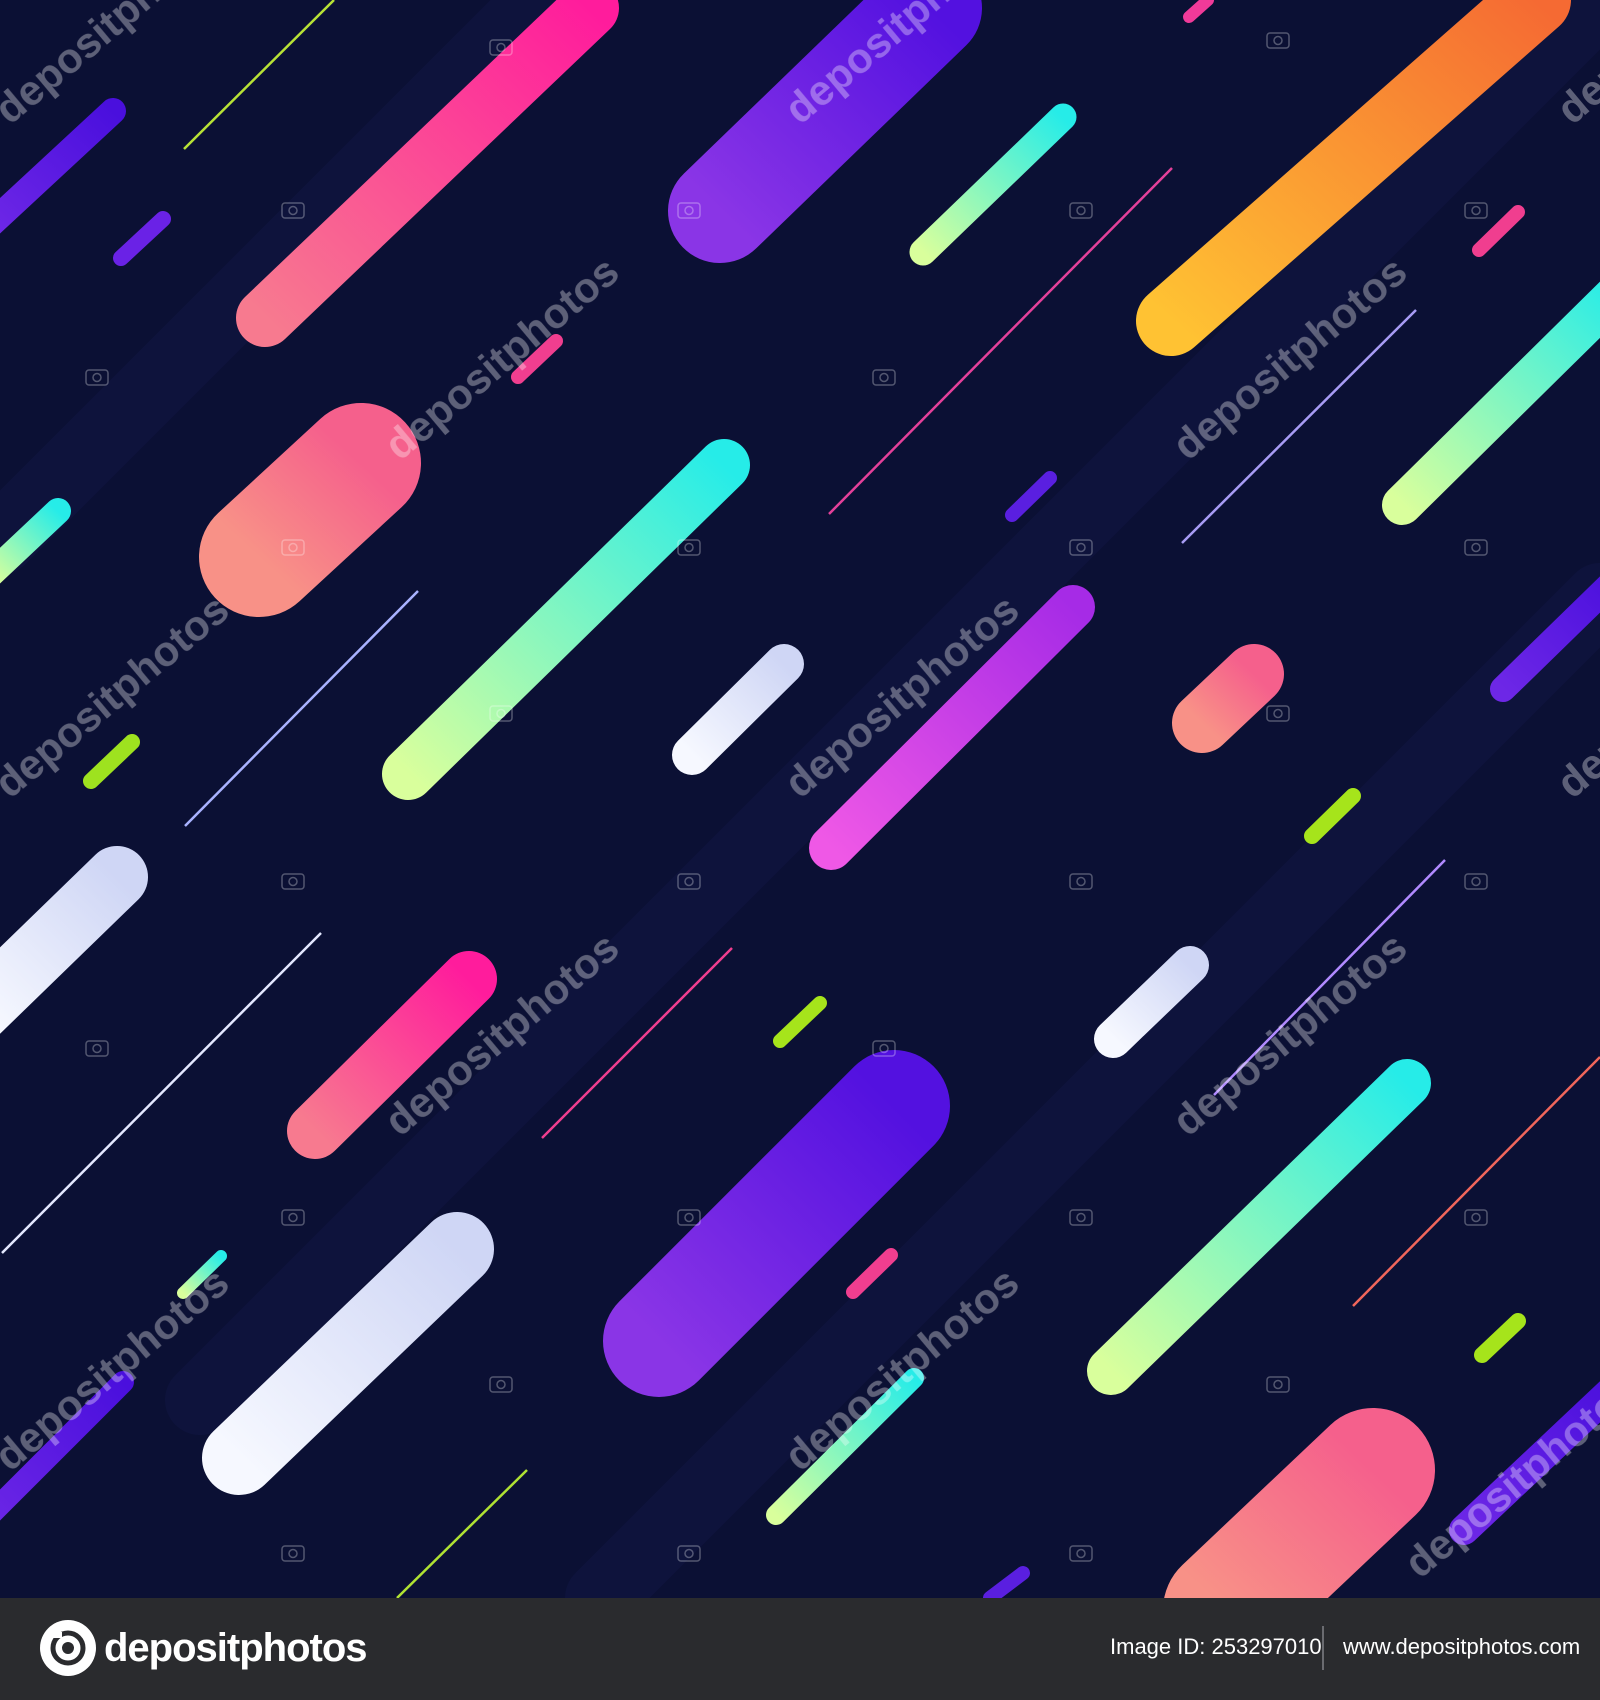  I want to click on site-url-link: www.depositphotos.com, so click(1461, 1647).